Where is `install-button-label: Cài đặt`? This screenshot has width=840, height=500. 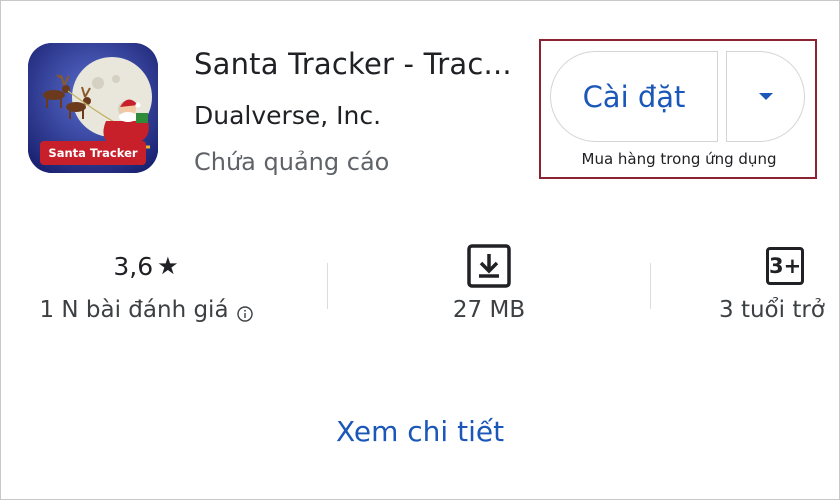
install-button-label: Cài đặt is located at coordinates (634, 96).